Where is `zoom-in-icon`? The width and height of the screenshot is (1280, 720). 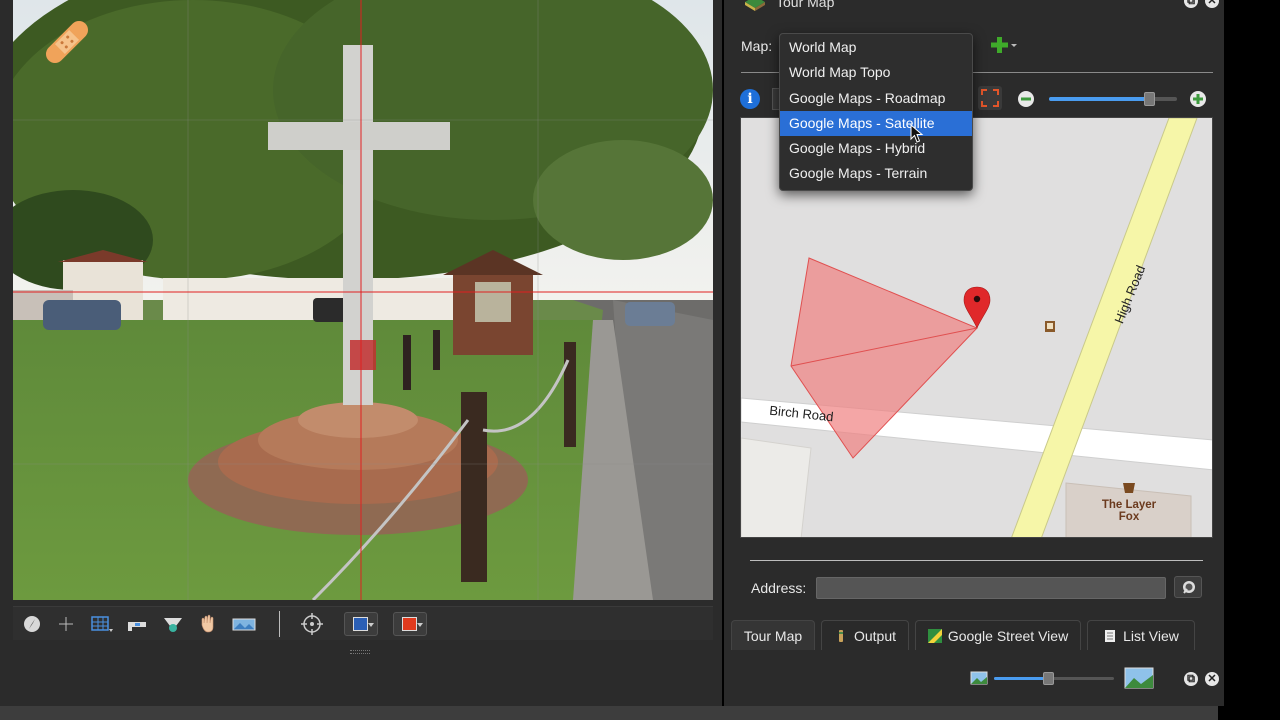
zoom-in-icon is located at coordinates (1198, 99).